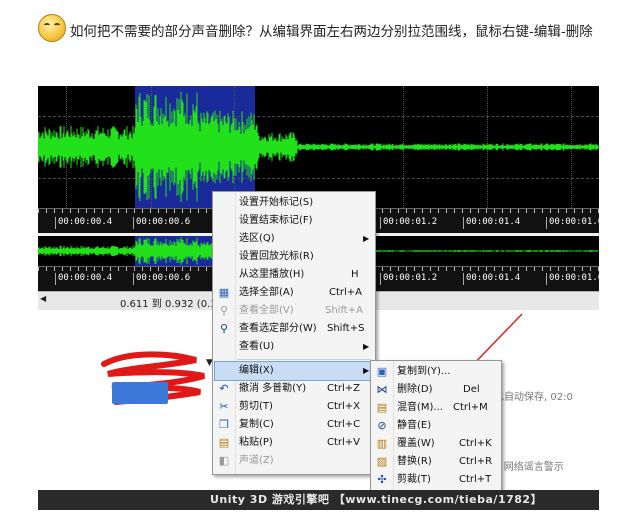 This screenshot has width=624, height=518. I want to click on menu-item-edit: 编辑(X) ▶, so click(294, 371).